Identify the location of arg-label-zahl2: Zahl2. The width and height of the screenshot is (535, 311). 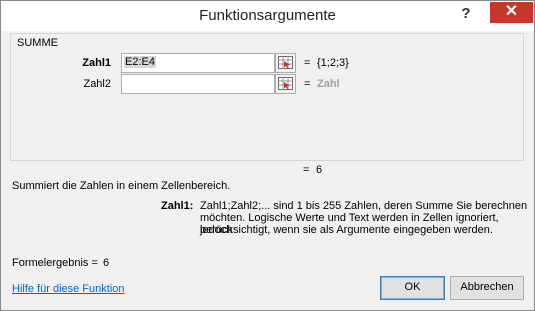
(97, 84).